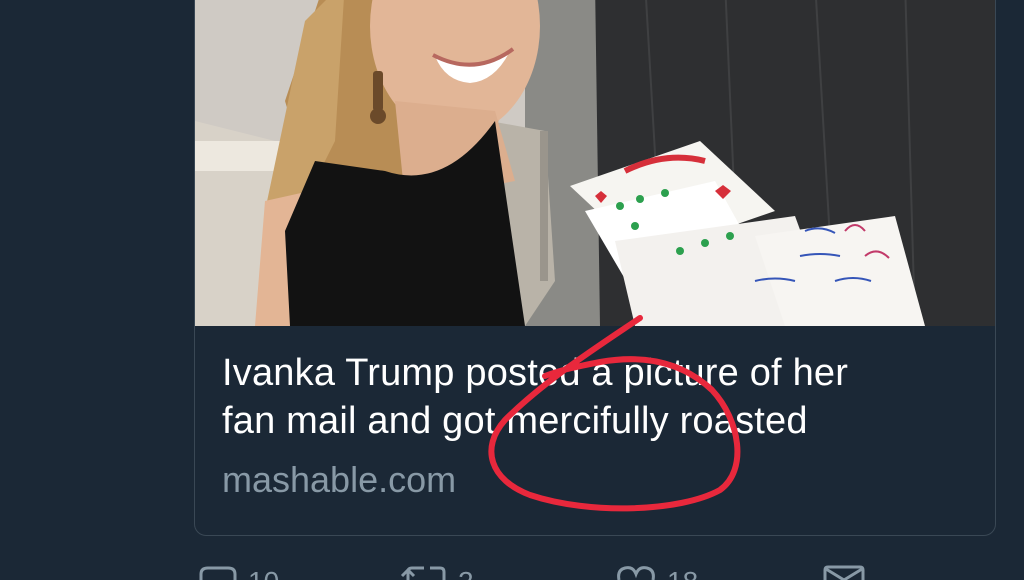 The image size is (1024, 580). Describe the element at coordinates (423, 573) in the screenshot. I see `retweet-arrows-icon` at that location.